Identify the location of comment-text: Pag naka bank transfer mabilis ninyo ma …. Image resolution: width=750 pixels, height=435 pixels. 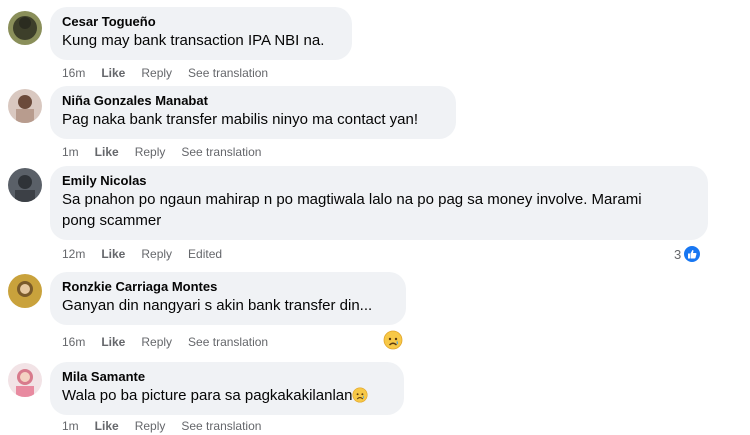
(240, 119).